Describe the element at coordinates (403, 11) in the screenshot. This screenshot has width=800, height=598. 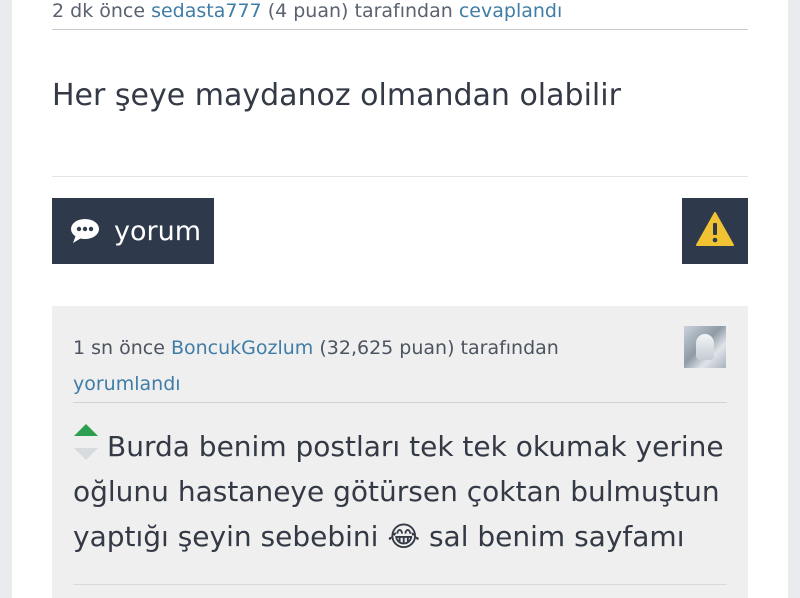
I see `answer-by: tarafından` at that location.